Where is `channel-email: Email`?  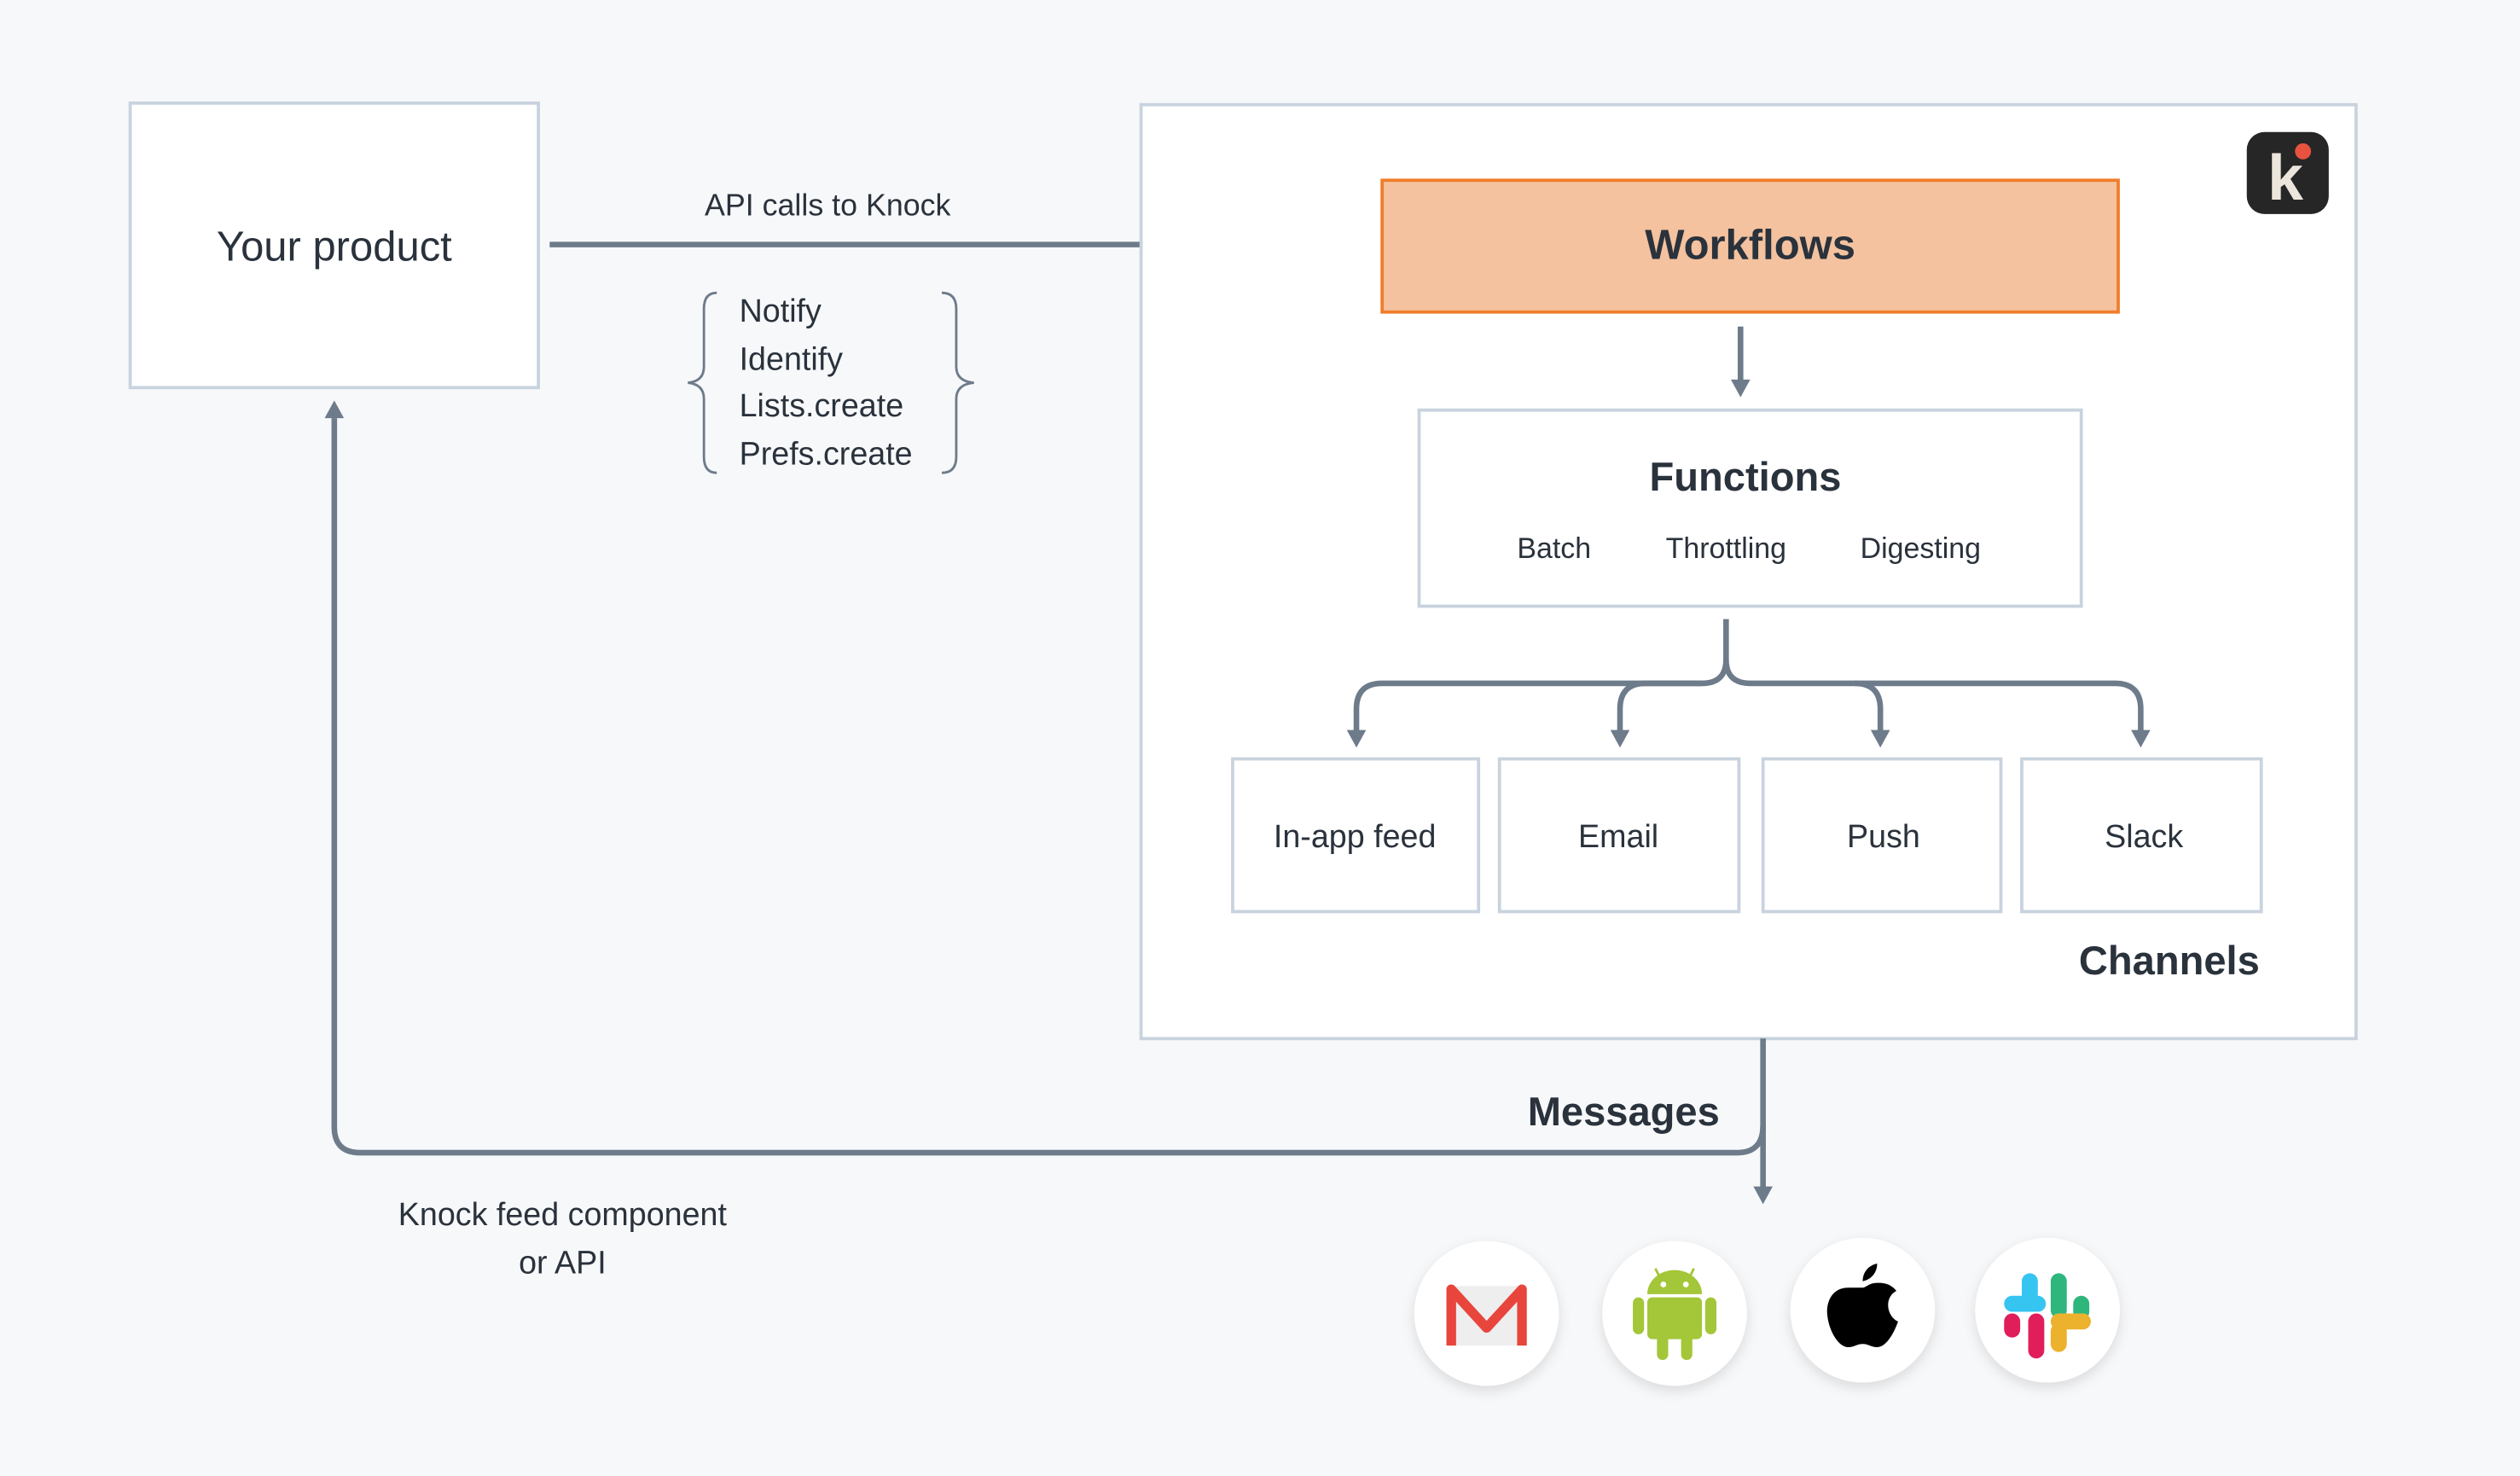
channel-email: Email is located at coordinates (1619, 836).